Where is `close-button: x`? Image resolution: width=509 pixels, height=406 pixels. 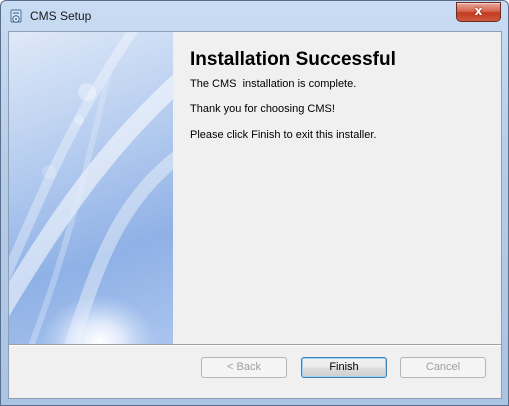 close-button: x is located at coordinates (478, 12).